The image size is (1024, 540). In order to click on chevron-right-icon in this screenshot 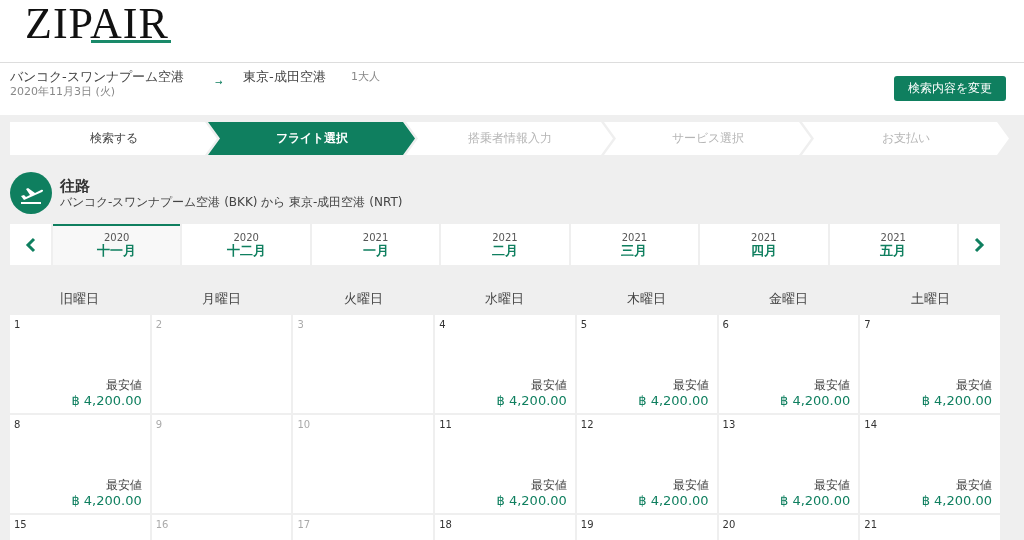, I will do `click(979, 244)`.